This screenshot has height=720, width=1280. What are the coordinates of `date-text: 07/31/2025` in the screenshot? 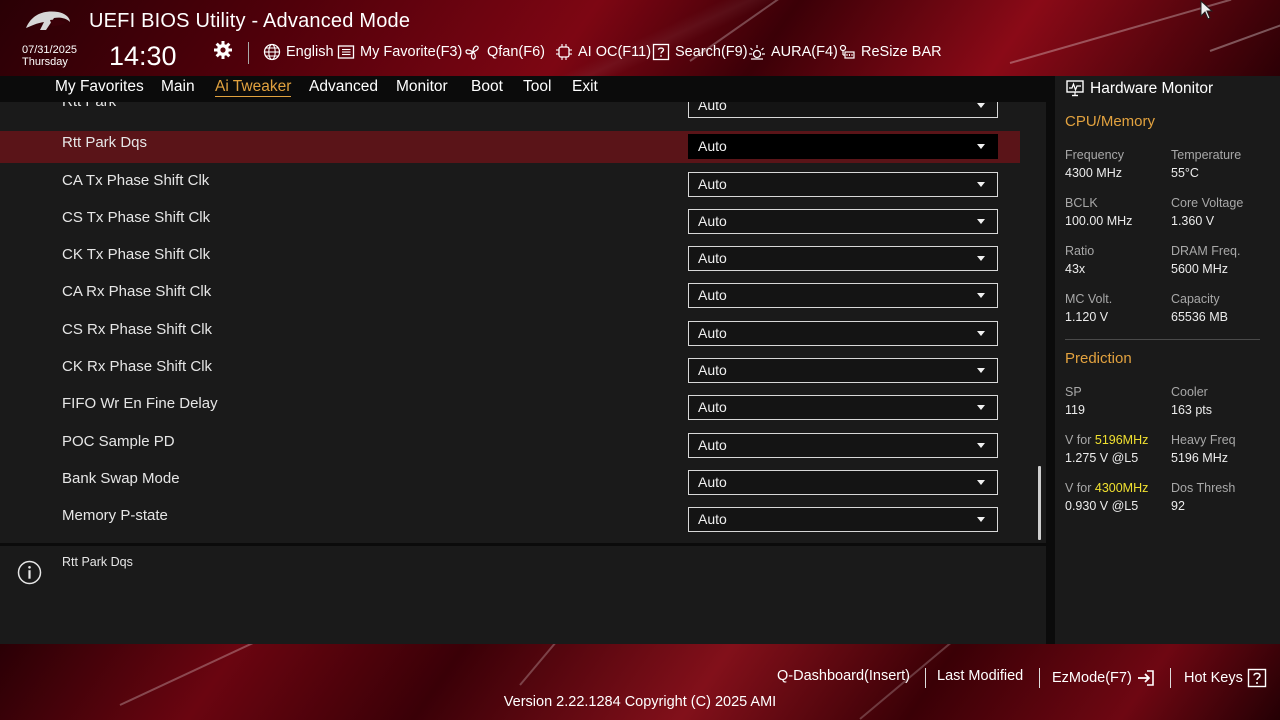 It's located at (50, 50).